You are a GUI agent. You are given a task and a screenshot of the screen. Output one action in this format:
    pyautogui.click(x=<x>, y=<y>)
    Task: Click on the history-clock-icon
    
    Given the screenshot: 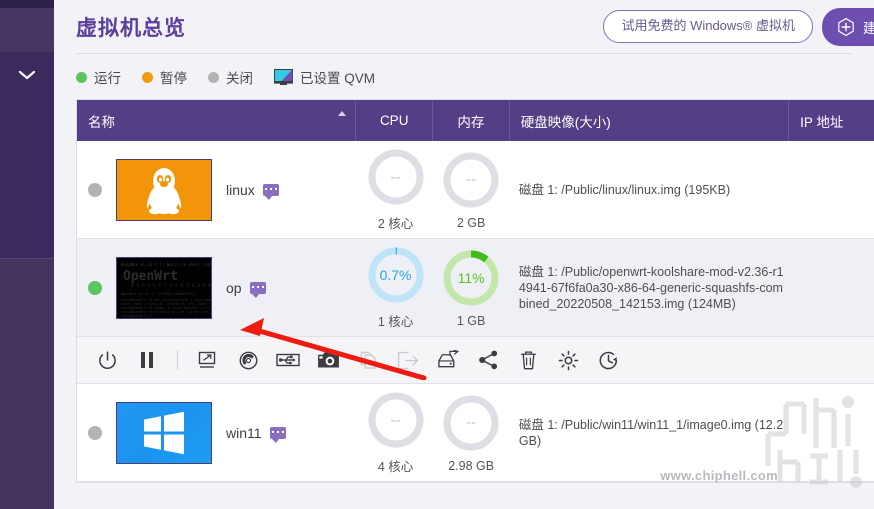 What is the action you would take?
    pyautogui.click(x=608, y=360)
    